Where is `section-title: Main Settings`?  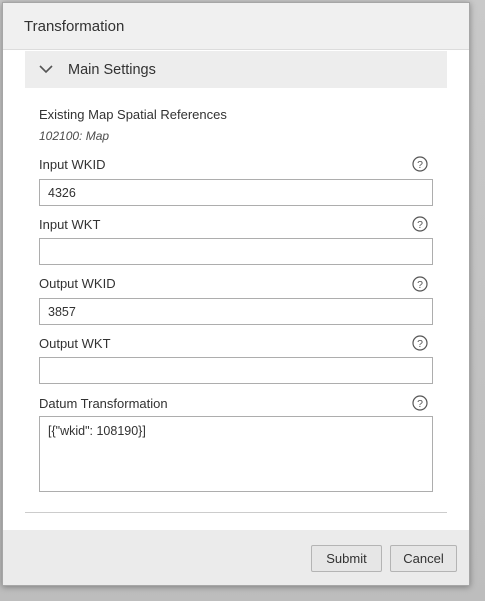
section-title: Main Settings is located at coordinates (112, 70).